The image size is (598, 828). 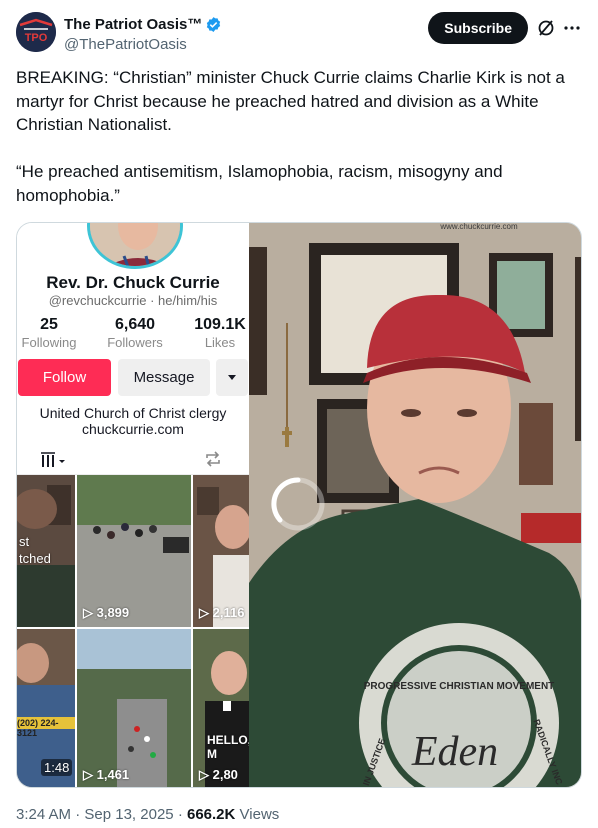 I want to click on thumb-overlay-text: st tched, so click(x=35, y=550).